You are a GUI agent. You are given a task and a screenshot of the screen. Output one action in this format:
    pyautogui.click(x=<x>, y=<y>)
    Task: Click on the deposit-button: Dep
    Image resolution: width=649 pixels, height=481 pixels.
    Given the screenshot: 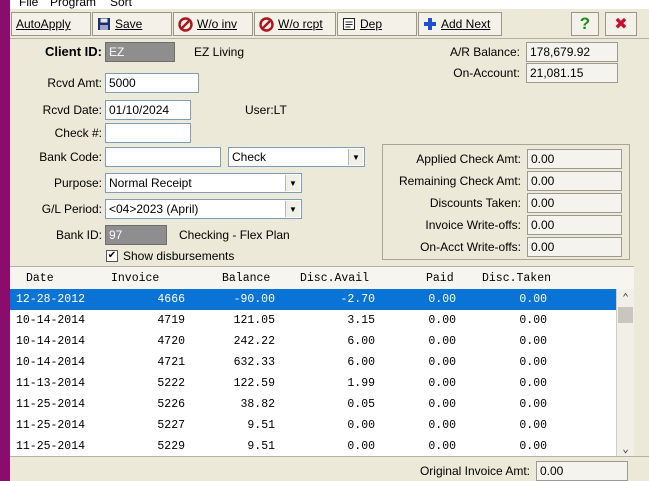 What is the action you would take?
    pyautogui.click(x=377, y=24)
    